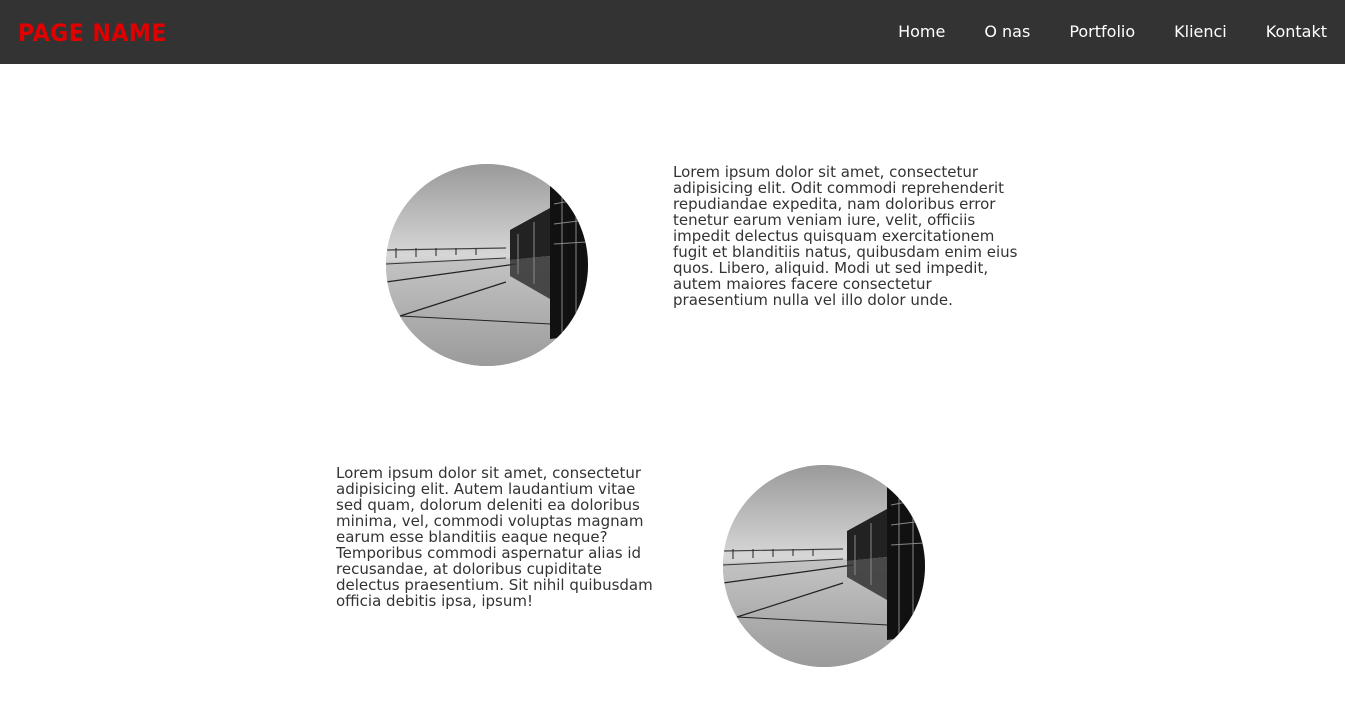 Image resolution: width=1345 pixels, height=714 pixels. I want to click on main-nav: Home O nas Portfolio Klienci Kontakt, so click(1121, 32).